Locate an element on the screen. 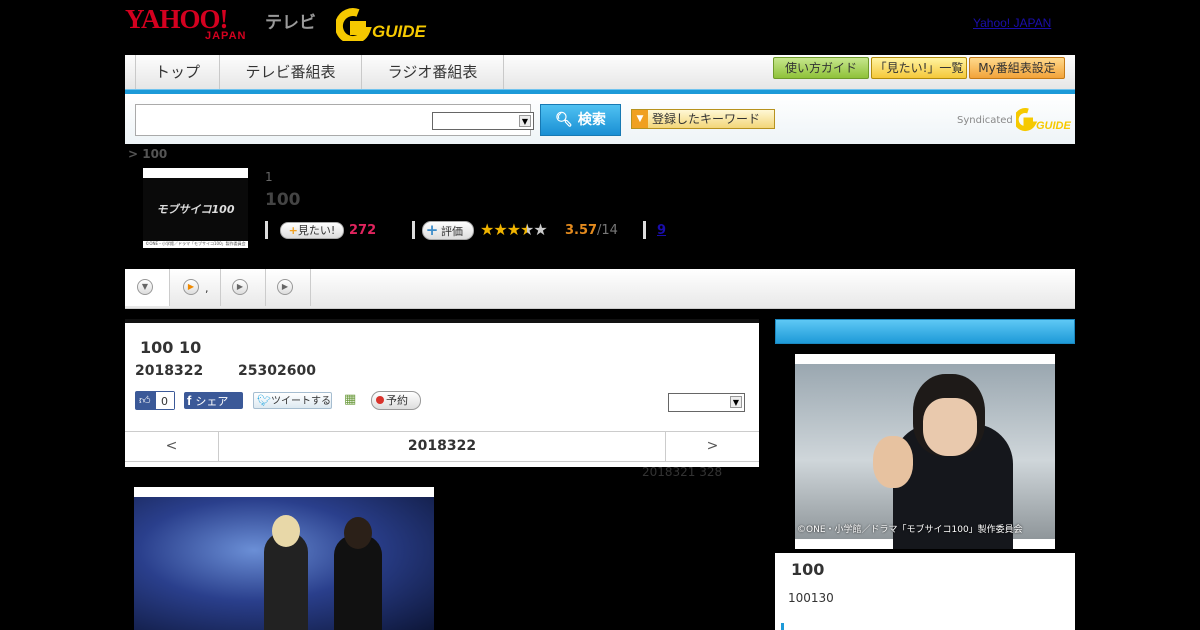 The width and height of the screenshot is (1200, 630). registered-keywords-label: 登録したキーワード is located at coordinates (706, 119).